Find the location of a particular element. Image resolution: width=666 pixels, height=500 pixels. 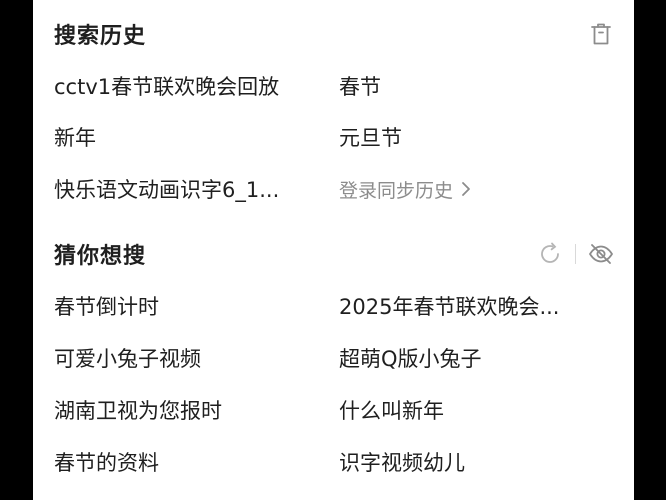

history-row: 新年 元旦节 is located at coordinates (334, 137).